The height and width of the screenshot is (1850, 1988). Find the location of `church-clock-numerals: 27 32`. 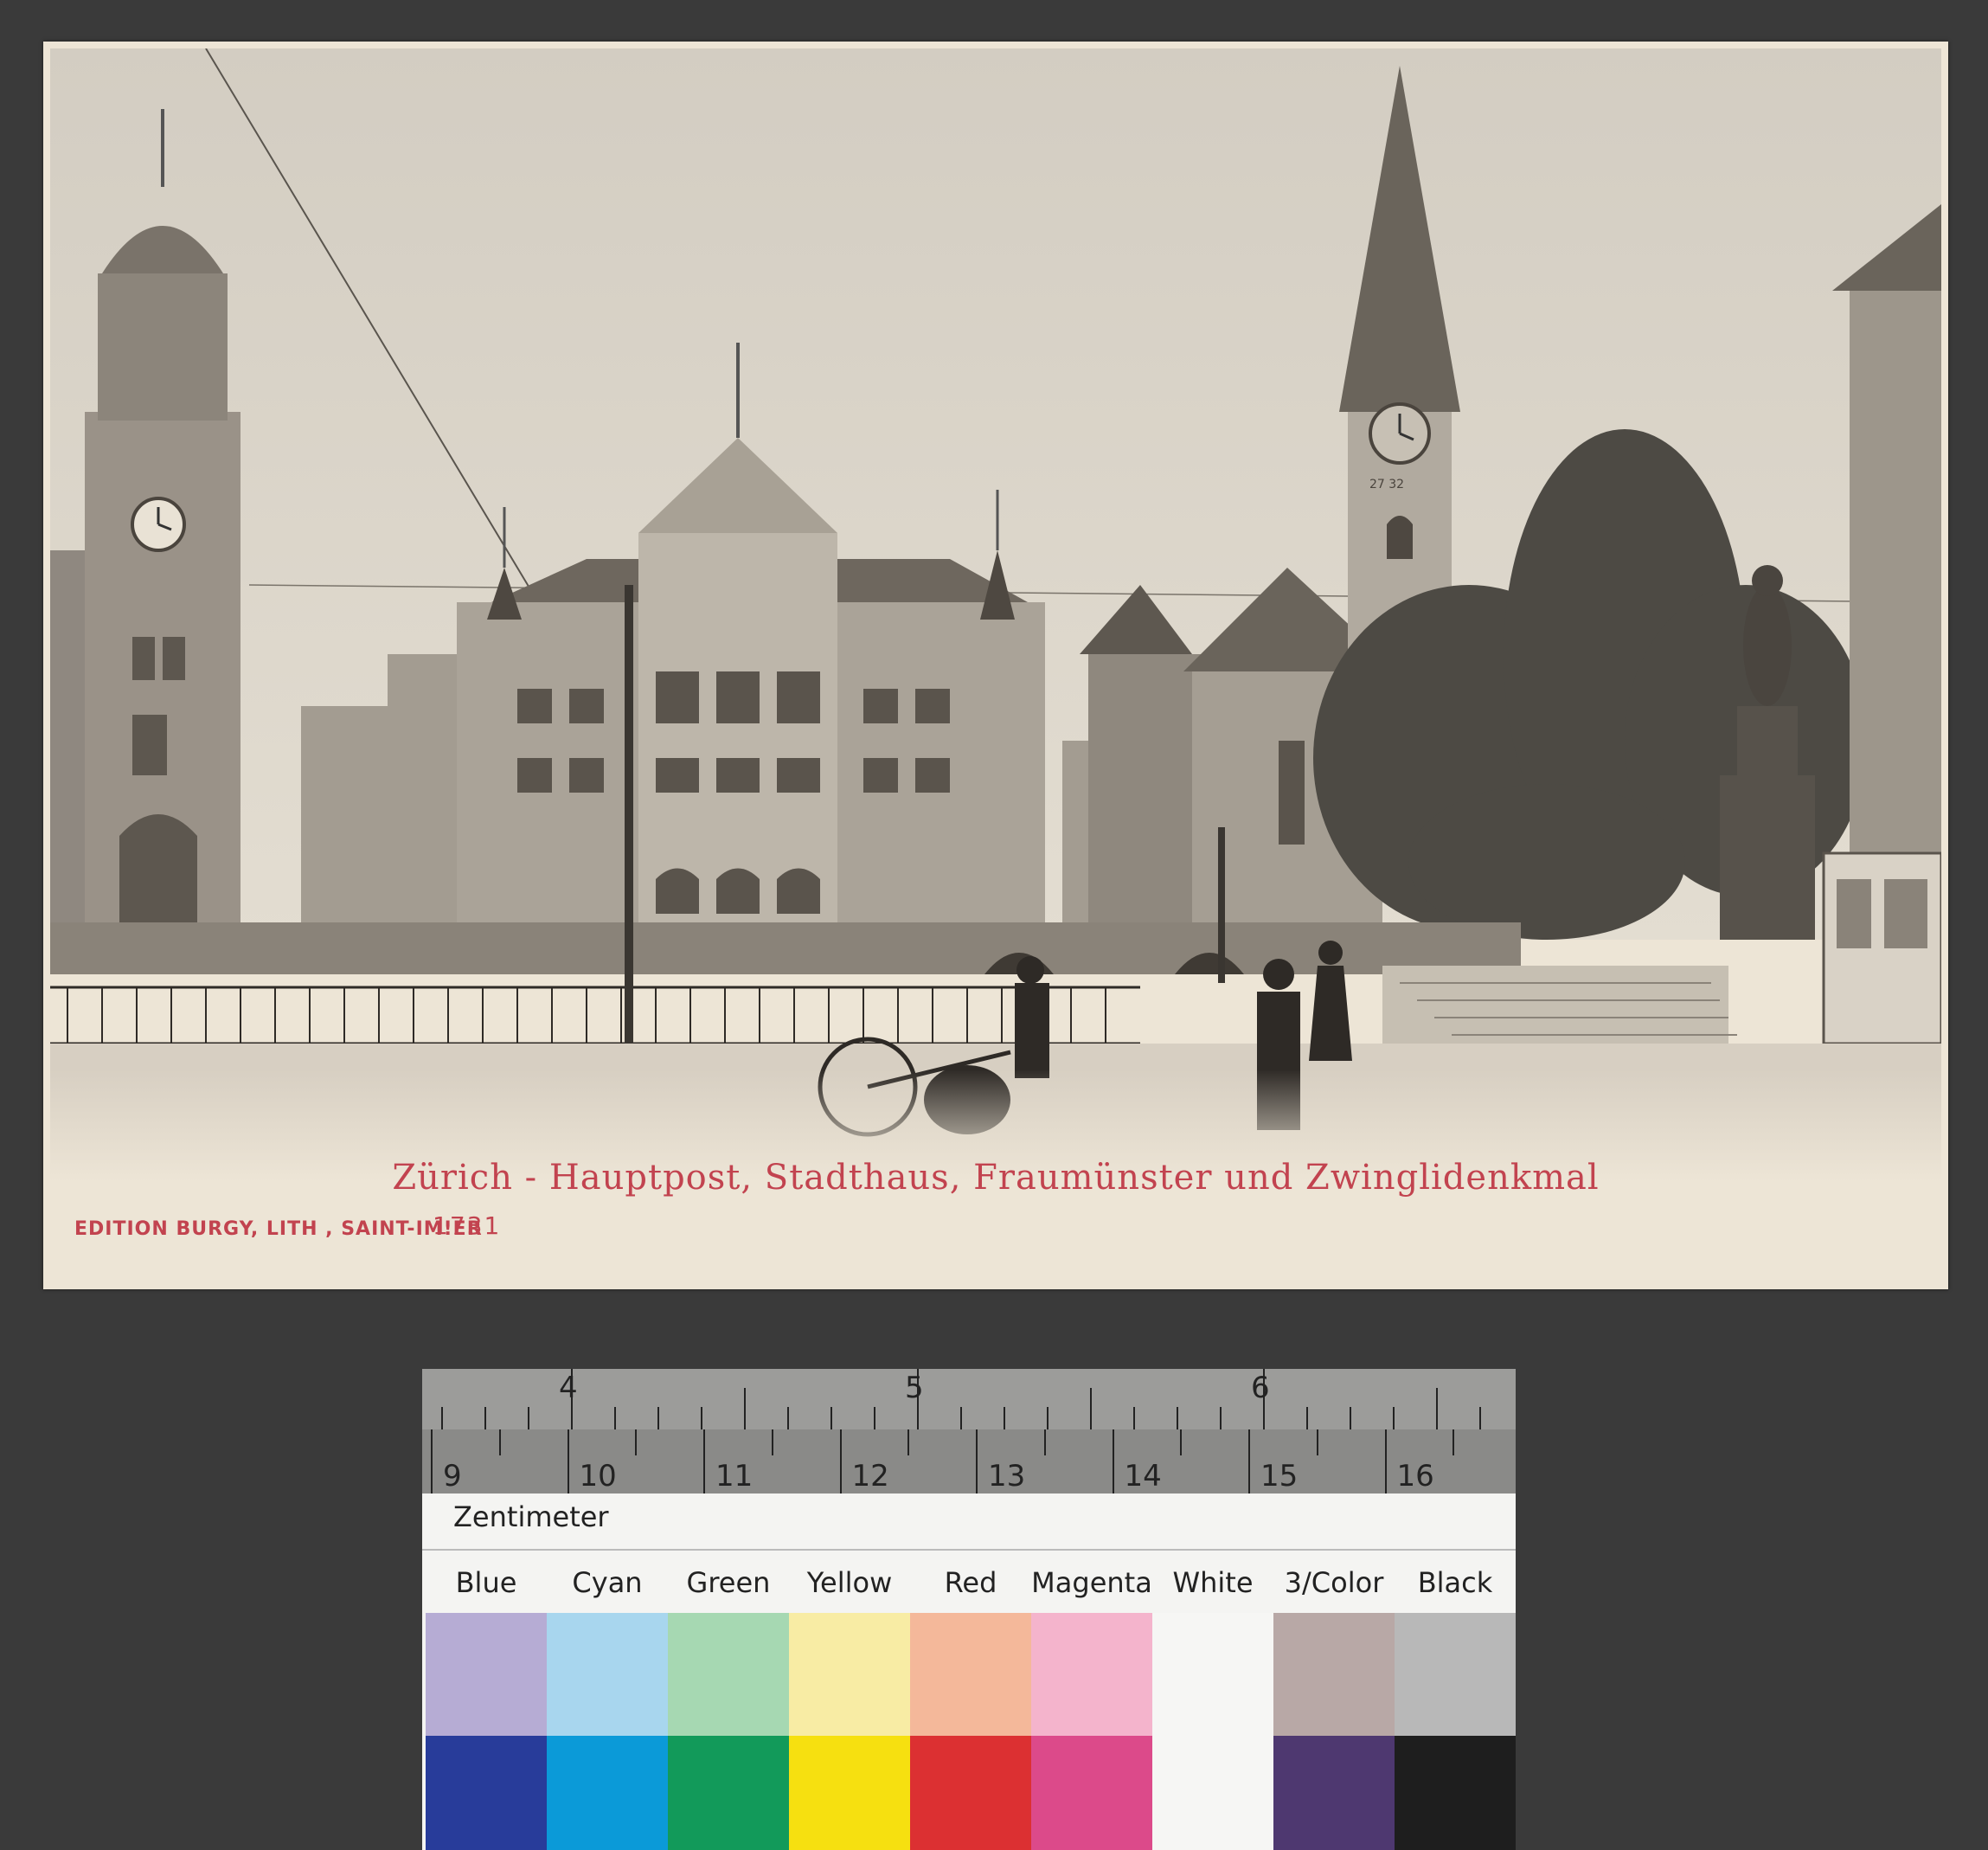

church-clock-numerals: 27 32 is located at coordinates (1386, 484).